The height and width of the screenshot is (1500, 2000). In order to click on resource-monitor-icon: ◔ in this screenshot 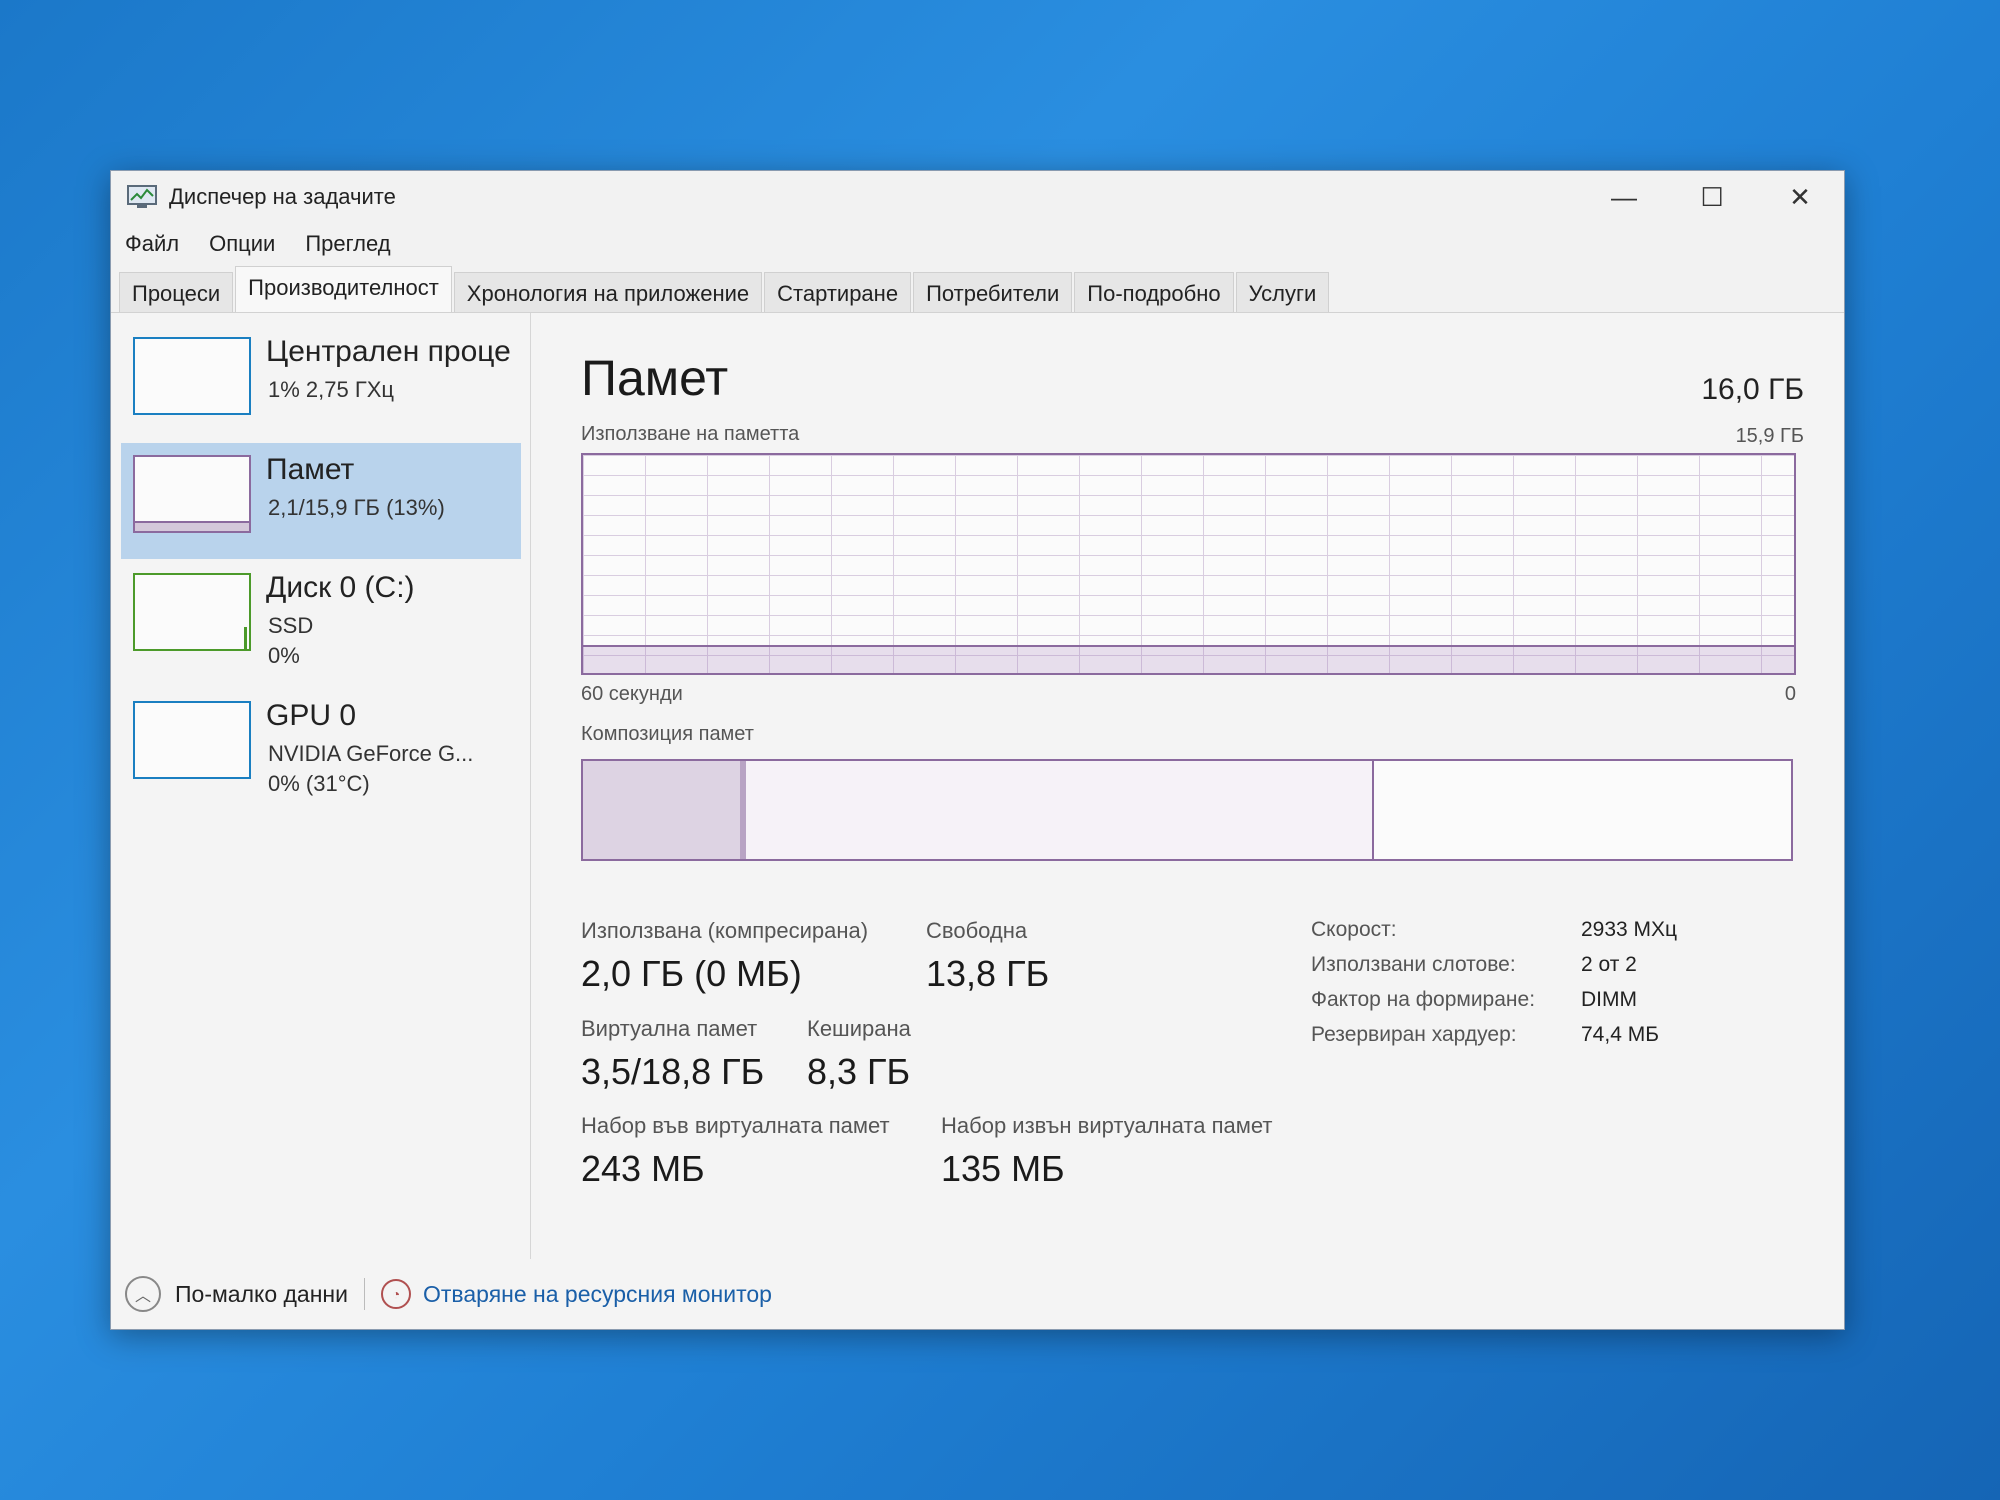, I will do `click(395, 1294)`.